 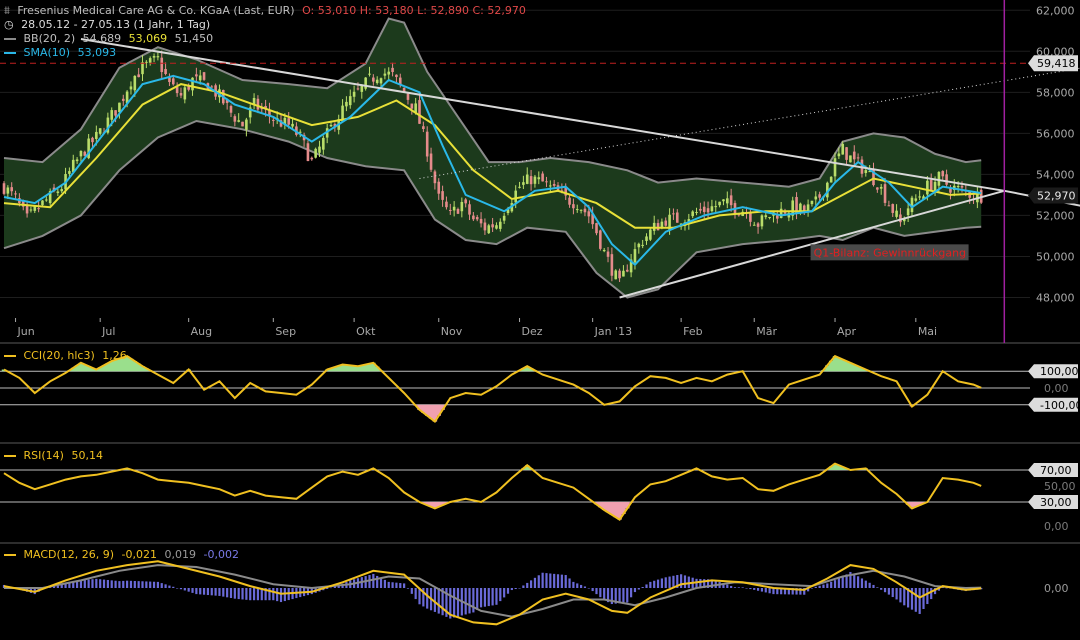 What do you see at coordinates (1055, 297) in the screenshot?
I see `y-tick-label: 48,000` at bounding box center [1055, 297].